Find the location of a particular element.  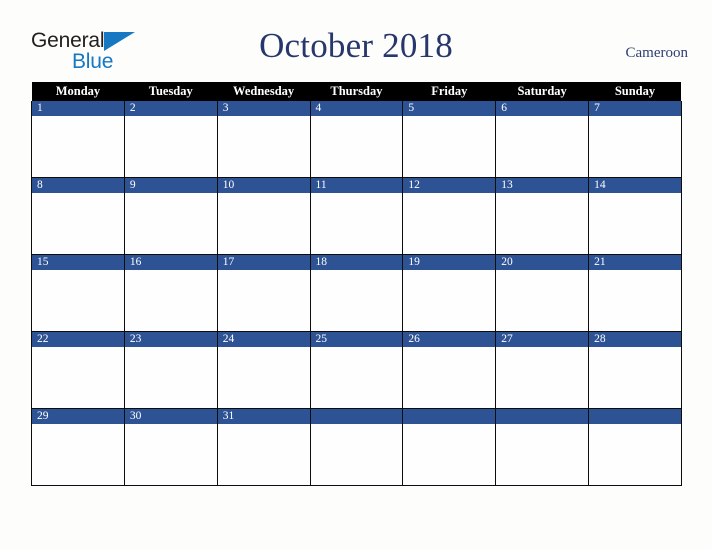

day-cell-inner: 14 is located at coordinates (635, 216).